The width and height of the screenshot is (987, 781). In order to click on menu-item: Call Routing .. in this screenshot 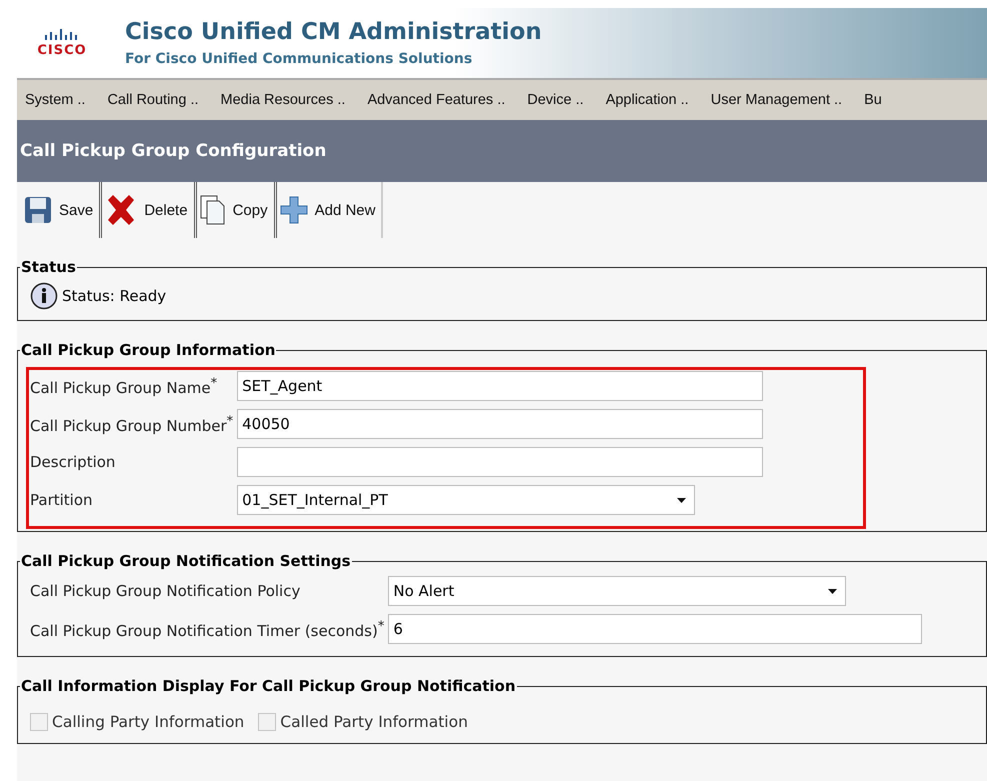, I will do `click(156, 100)`.